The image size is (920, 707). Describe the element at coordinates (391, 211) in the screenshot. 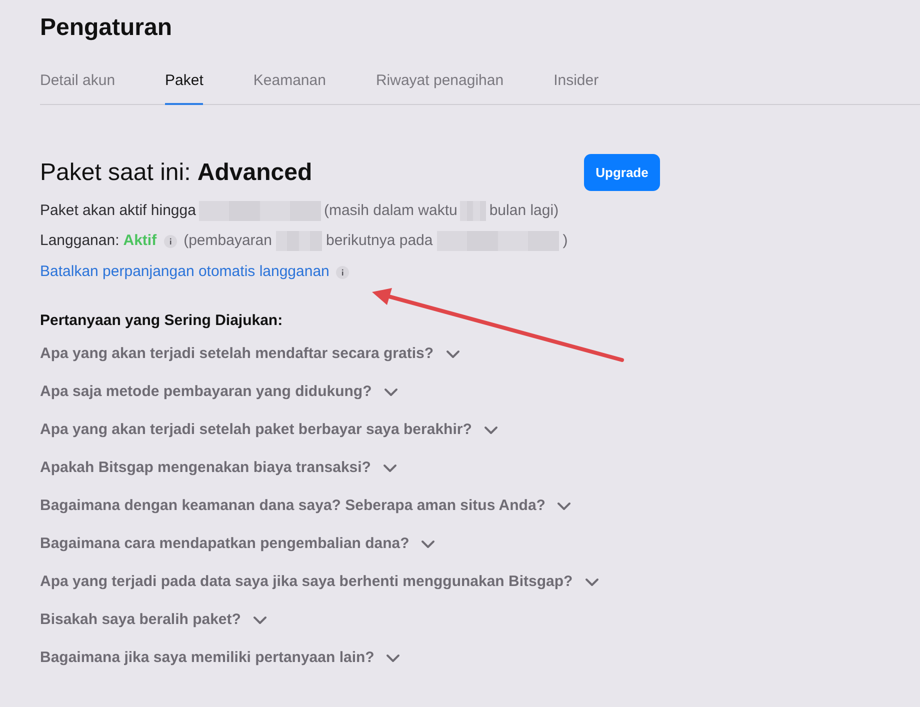

I see `note-text: (masih dalam waktu` at that location.